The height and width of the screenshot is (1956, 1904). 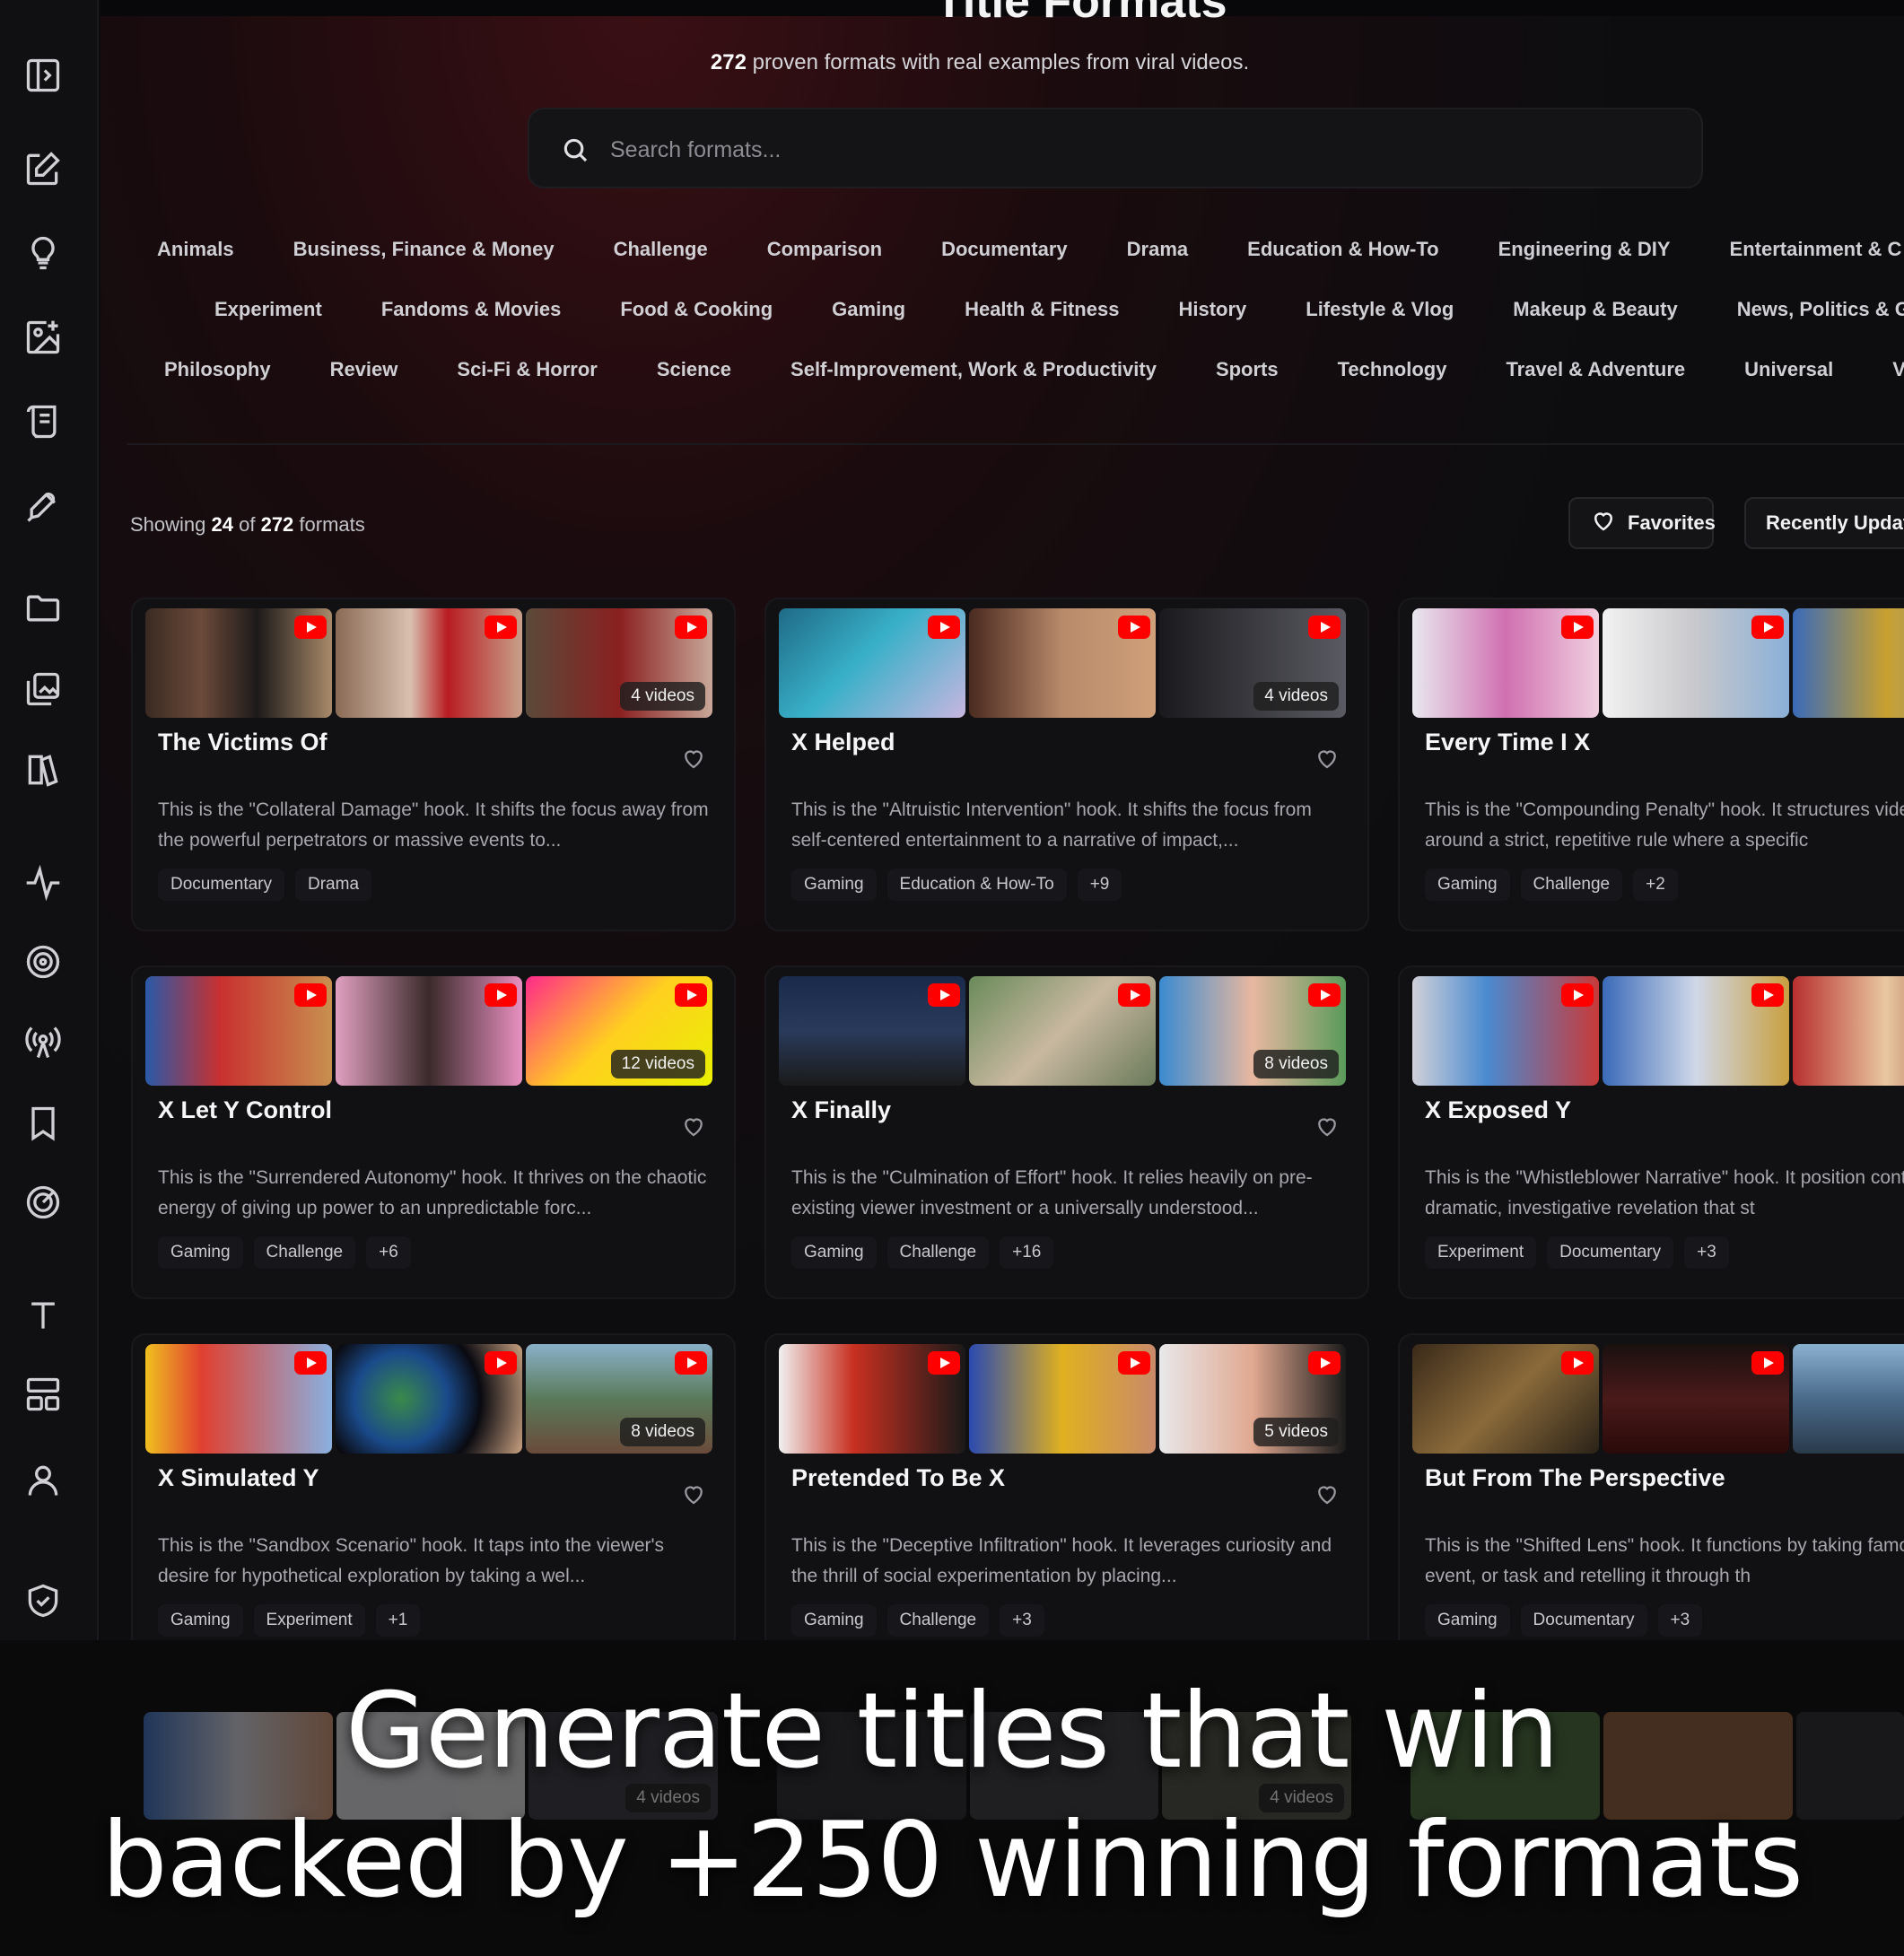 I want to click on category-chip: Makeup & Beauty, so click(x=1595, y=309).